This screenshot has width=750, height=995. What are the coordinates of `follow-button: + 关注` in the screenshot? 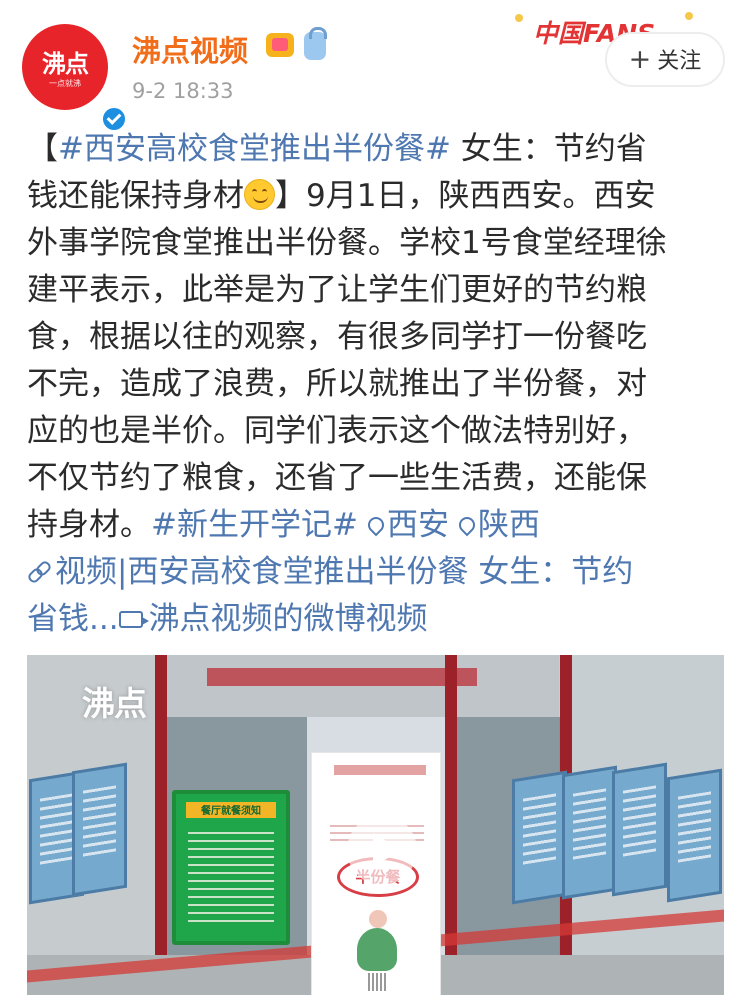 It's located at (665, 59).